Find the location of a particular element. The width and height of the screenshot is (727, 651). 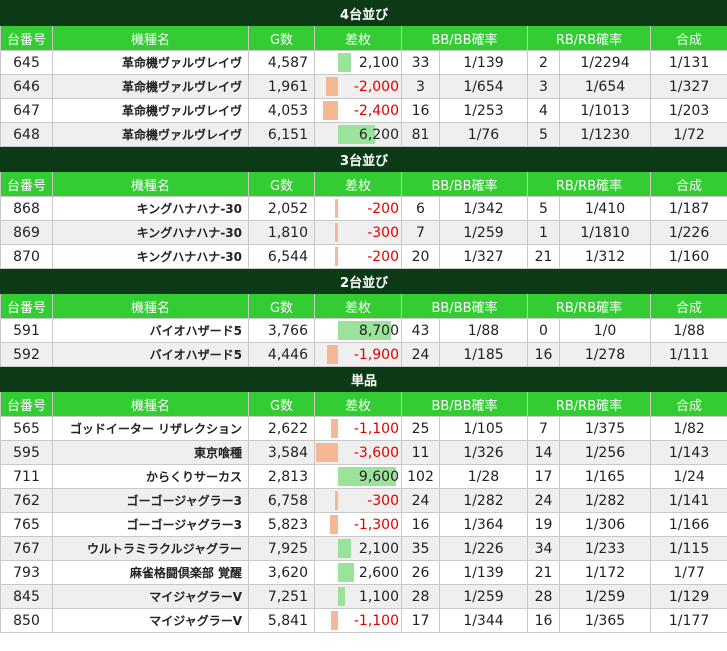

combined-probability: 1/88 is located at coordinates (688, 330).